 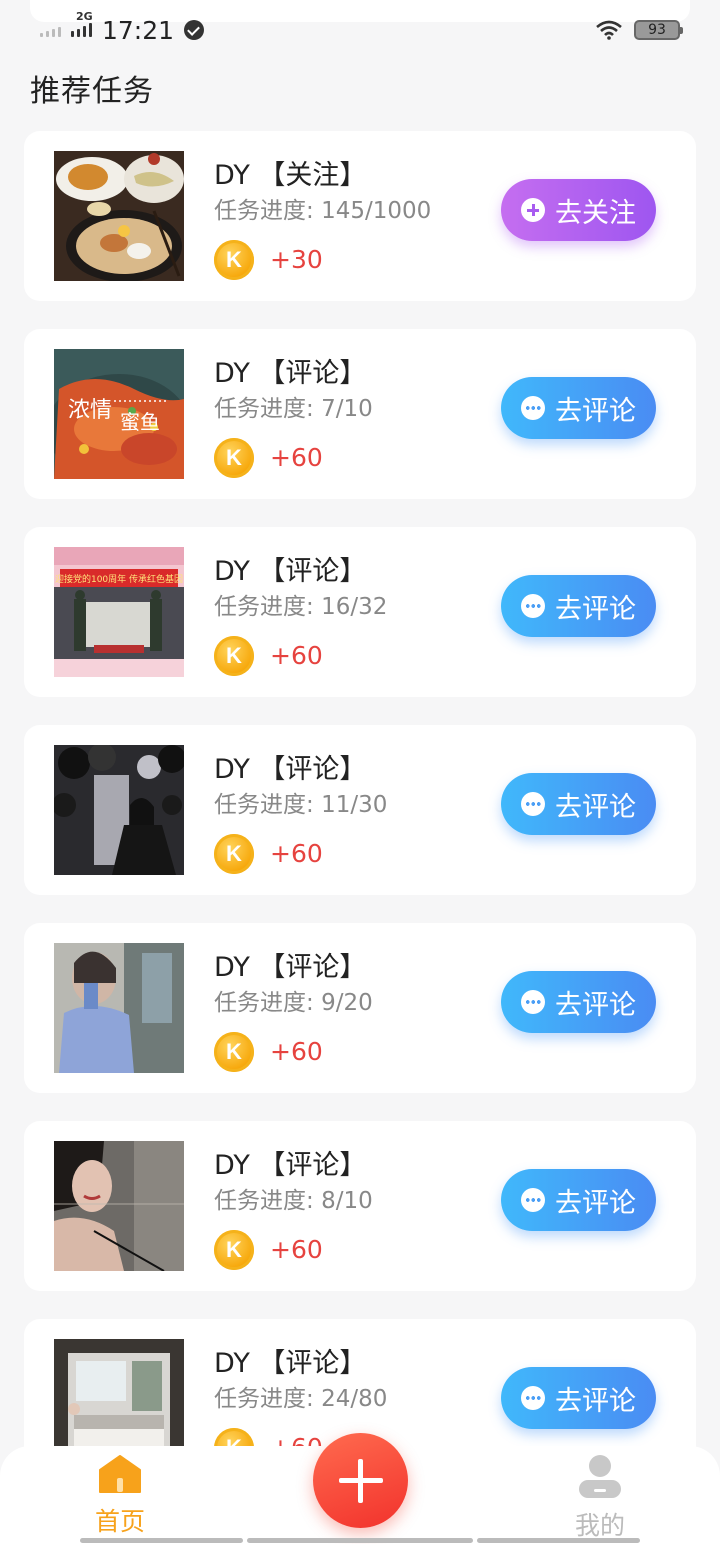 What do you see at coordinates (658, 30) in the screenshot?
I see `battery-icon: 93` at bounding box center [658, 30].